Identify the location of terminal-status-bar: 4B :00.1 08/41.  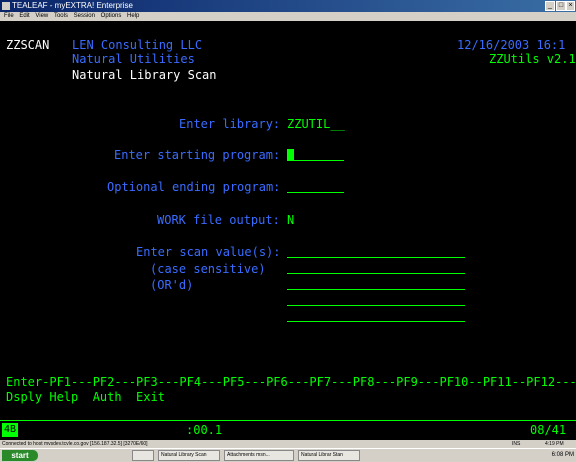
(288, 430).